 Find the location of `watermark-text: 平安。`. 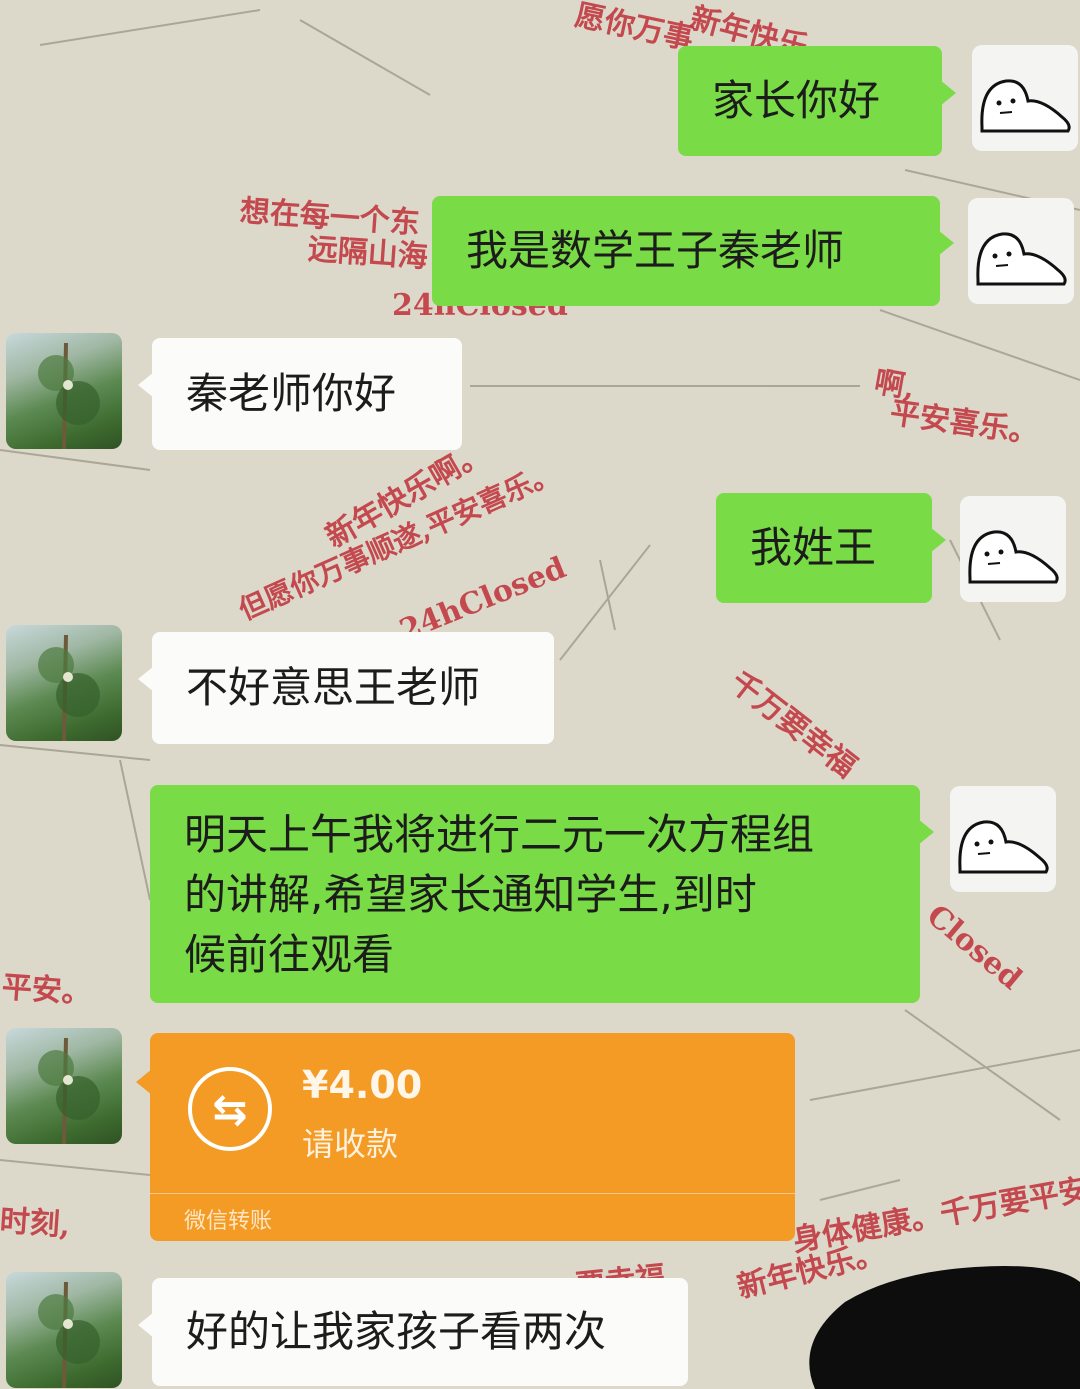

watermark-text: 平安。 is located at coordinates (46, 990).